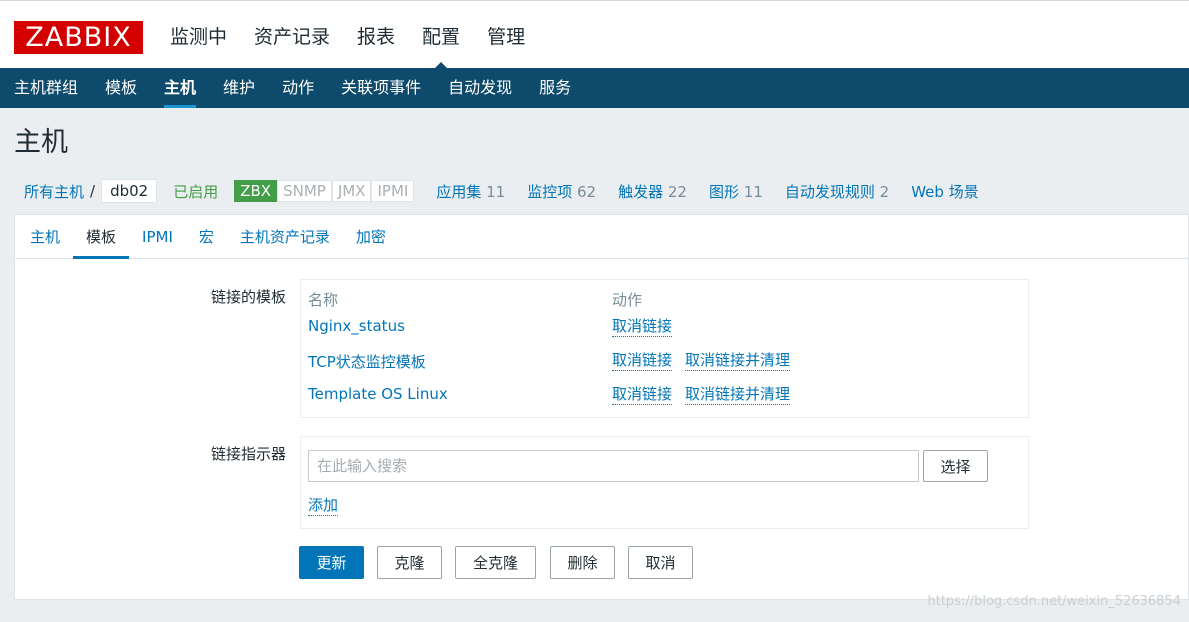  What do you see at coordinates (285, 236) in the screenshot?
I see `tab-inventory: 主机资产记录` at bounding box center [285, 236].